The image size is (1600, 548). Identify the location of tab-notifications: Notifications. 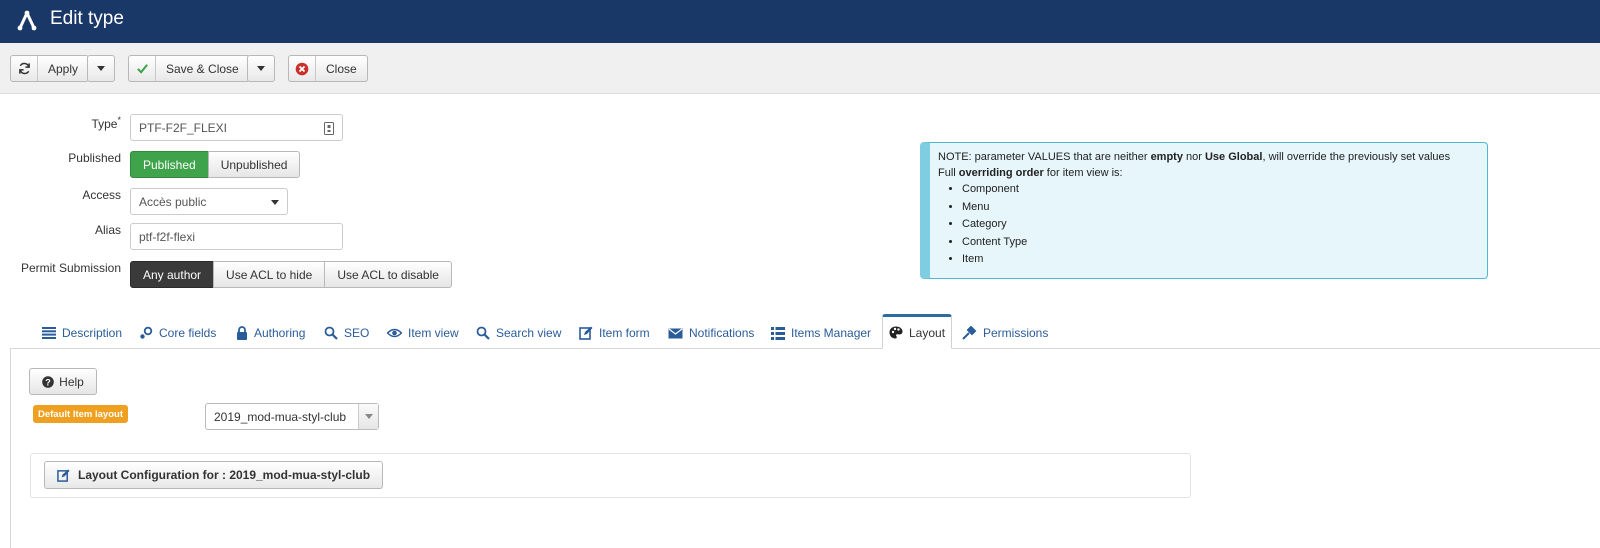
(711, 333).